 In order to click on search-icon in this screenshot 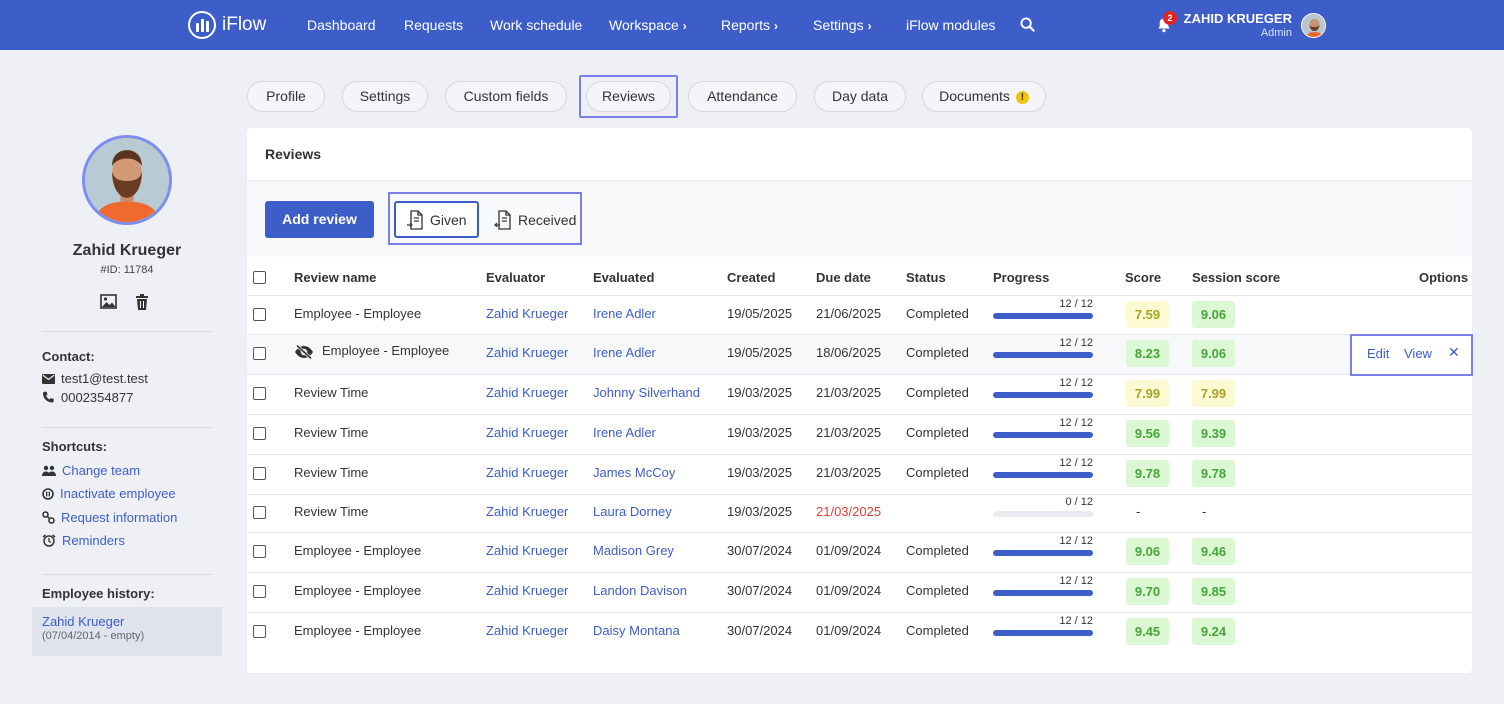, I will do `click(1027, 24)`.